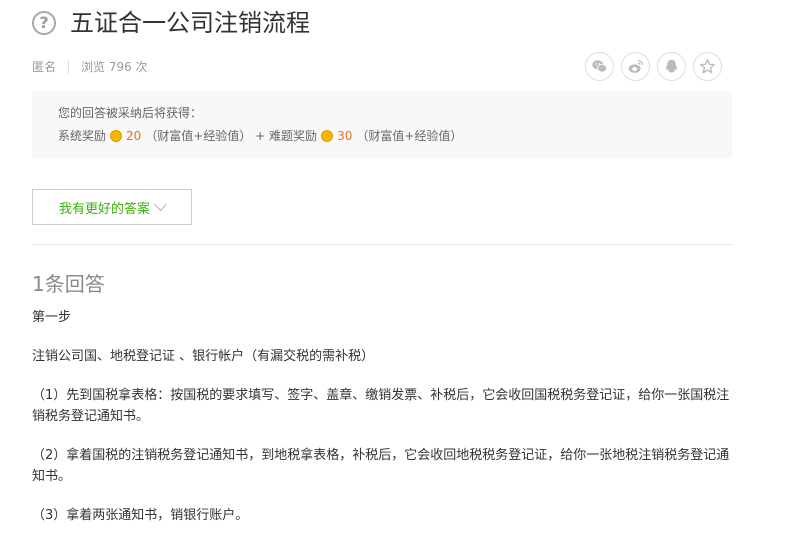 This screenshot has width=786, height=547. What do you see at coordinates (160, 204) in the screenshot?
I see `chevron-down-icon` at bounding box center [160, 204].